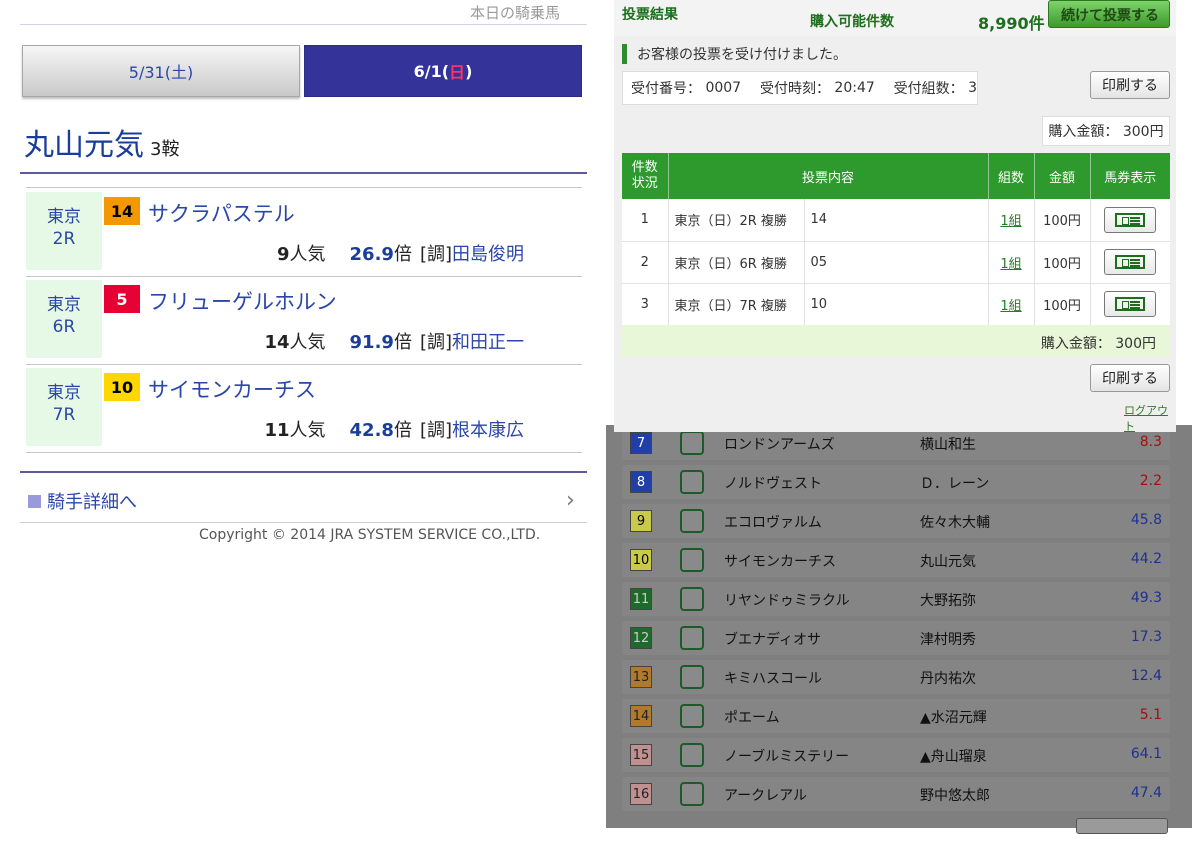  Describe the element at coordinates (1109, 14) in the screenshot. I see `continue-voting-button: 続けて投票する` at that location.